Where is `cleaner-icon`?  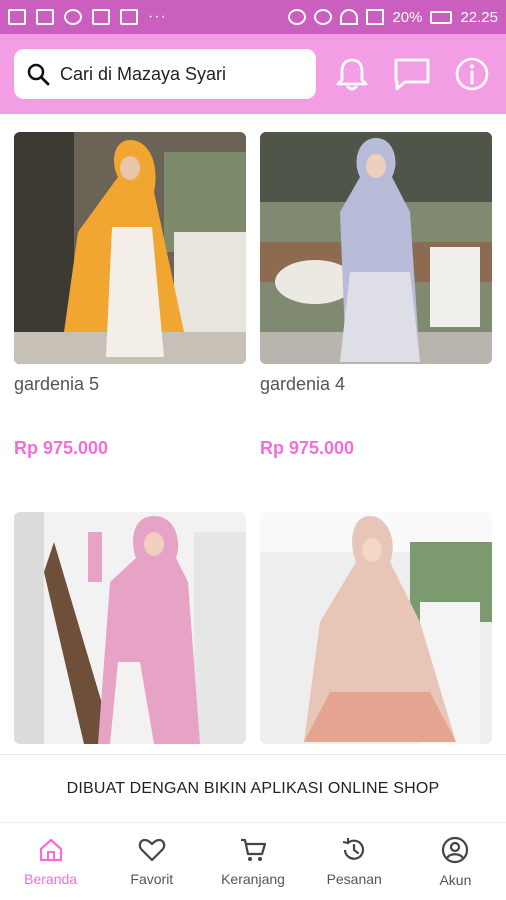 cleaner-icon is located at coordinates (45, 17).